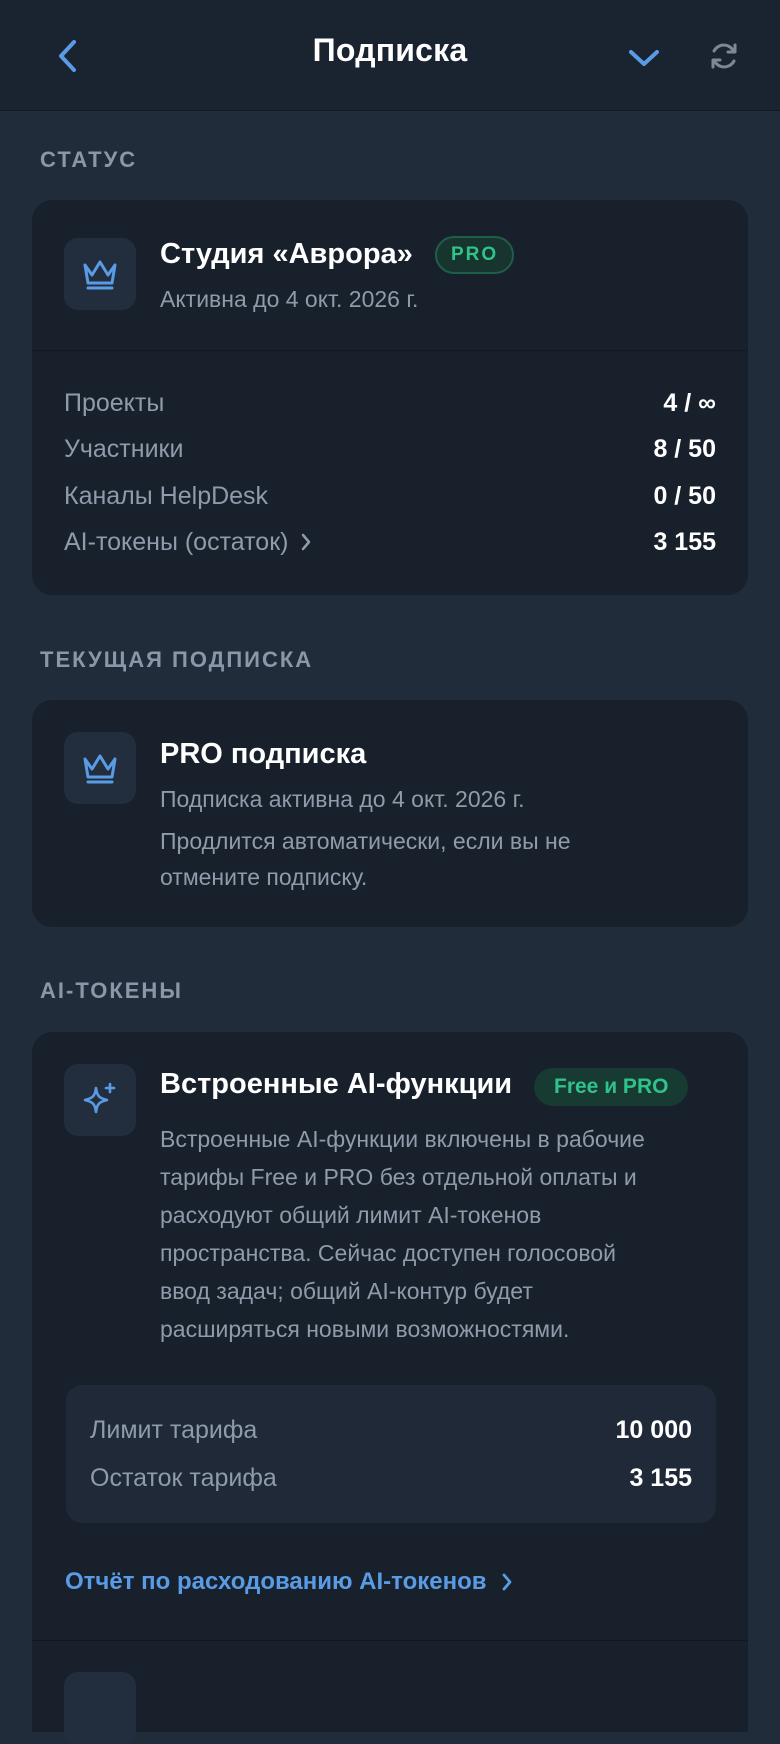  I want to click on plan-active-until: Подписка активна до 4 окт. 2026 г., so click(342, 799).